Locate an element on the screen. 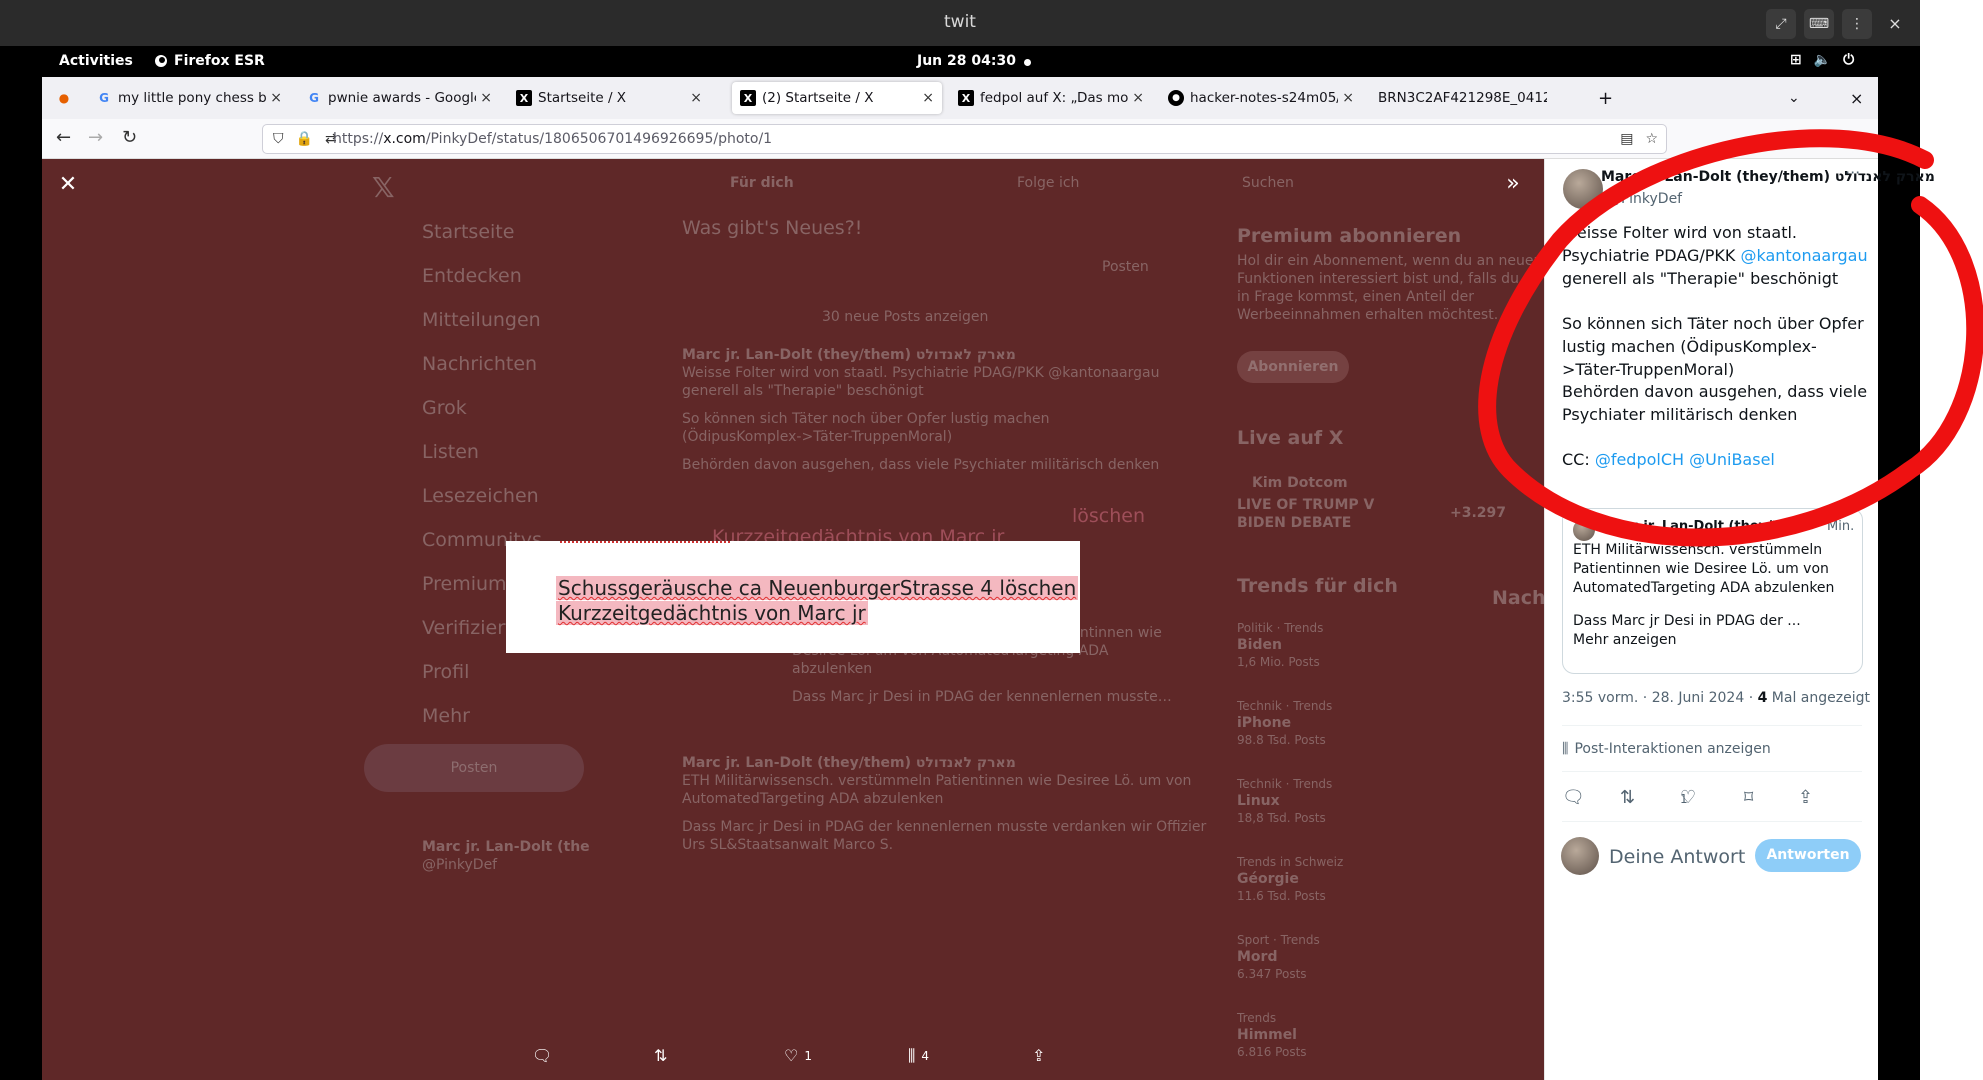 This screenshot has width=1983, height=1080. tab-title: pwnie awards - Google Search is located at coordinates (402, 98).